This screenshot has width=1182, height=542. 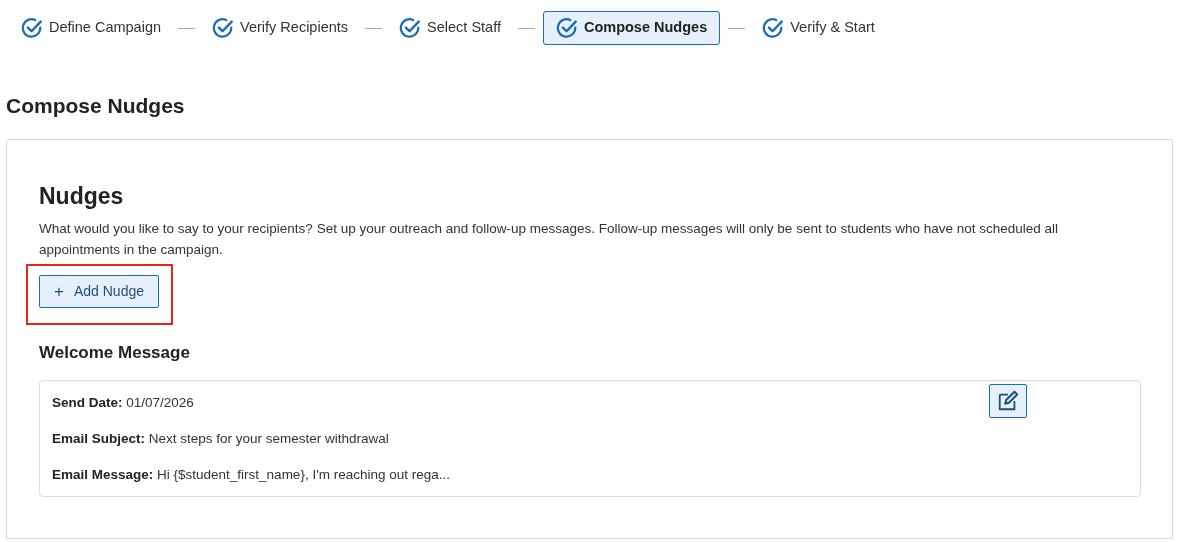 What do you see at coordinates (95, 106) in the screenshot?
I see `page-title: Compose Nudges` at bounding box center [95, 106].